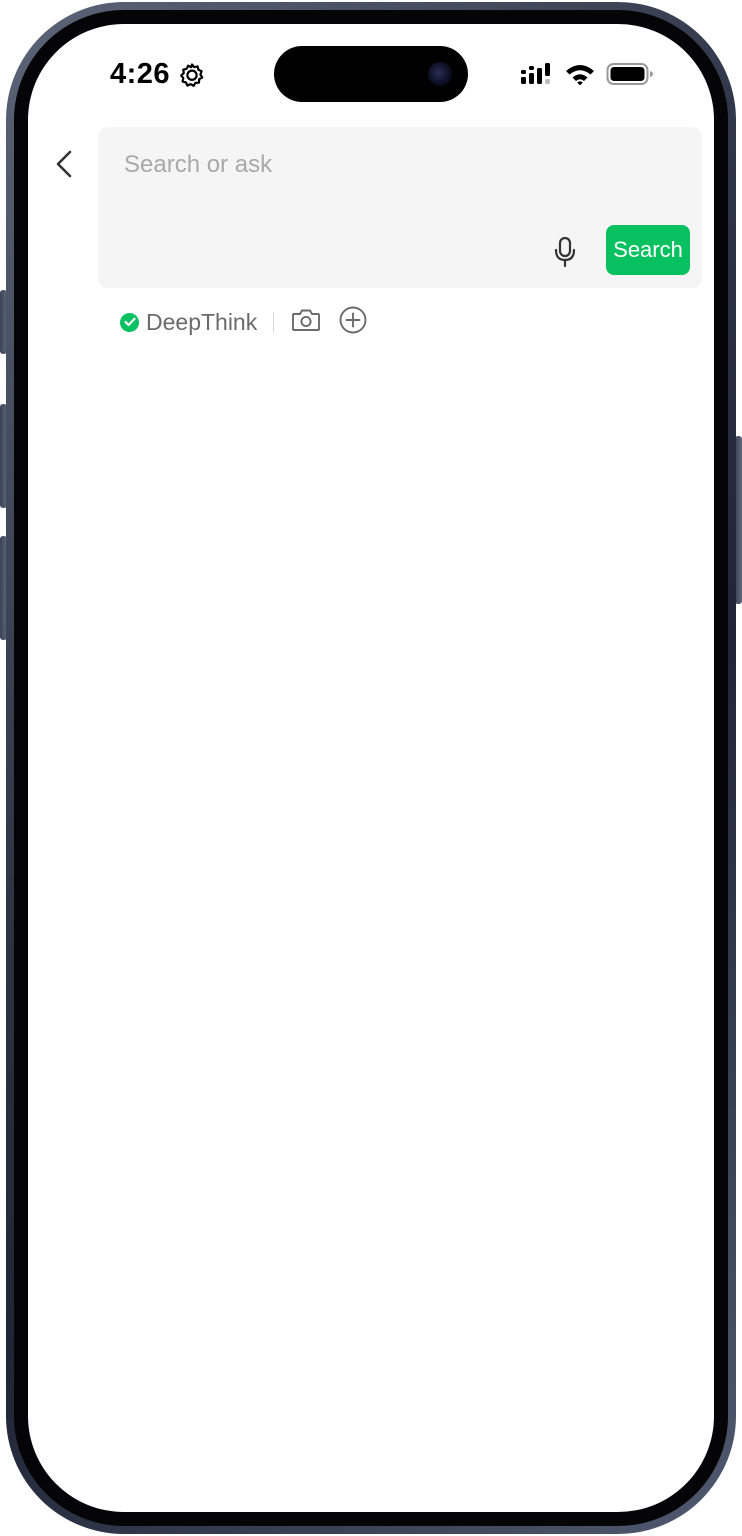 The width and height of the screenshot is (742, 1536). I want to click on search-options-row: DeepThink, so click(244, 322).